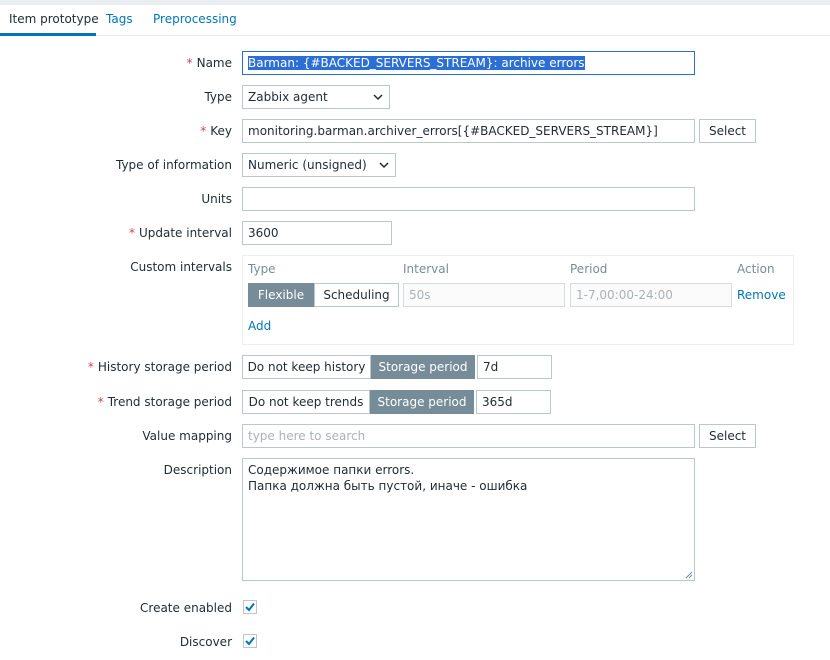  I want to click on update-interval-input: 3600, so click(317, 233).